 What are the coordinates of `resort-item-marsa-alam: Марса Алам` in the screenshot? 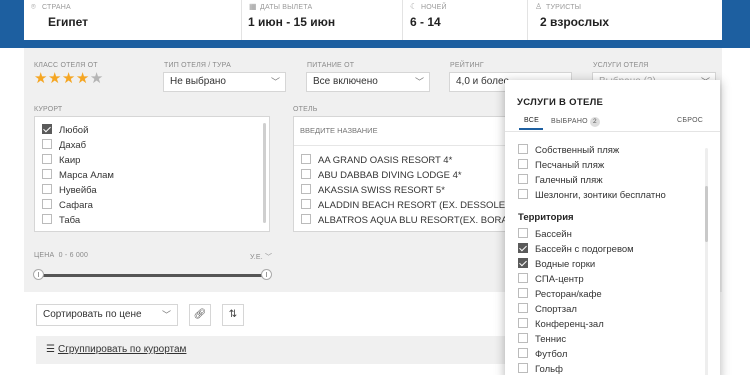 It's located at (78, 176).